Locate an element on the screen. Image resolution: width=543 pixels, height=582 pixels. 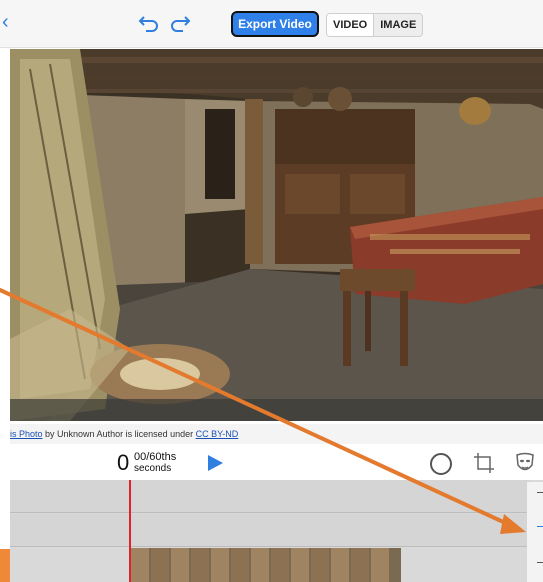
mask-icon is located at coordinates (525, 463).